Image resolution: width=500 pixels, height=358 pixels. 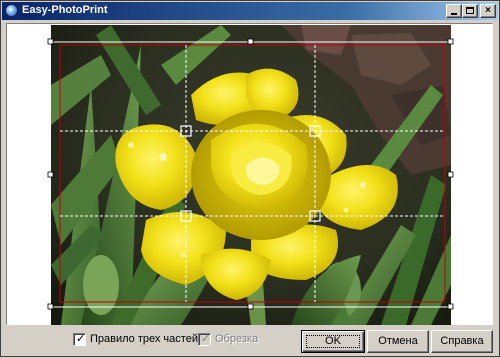 I want to click on rule-of-thirds-checkbox: ✓, so click(x=79, y=339).